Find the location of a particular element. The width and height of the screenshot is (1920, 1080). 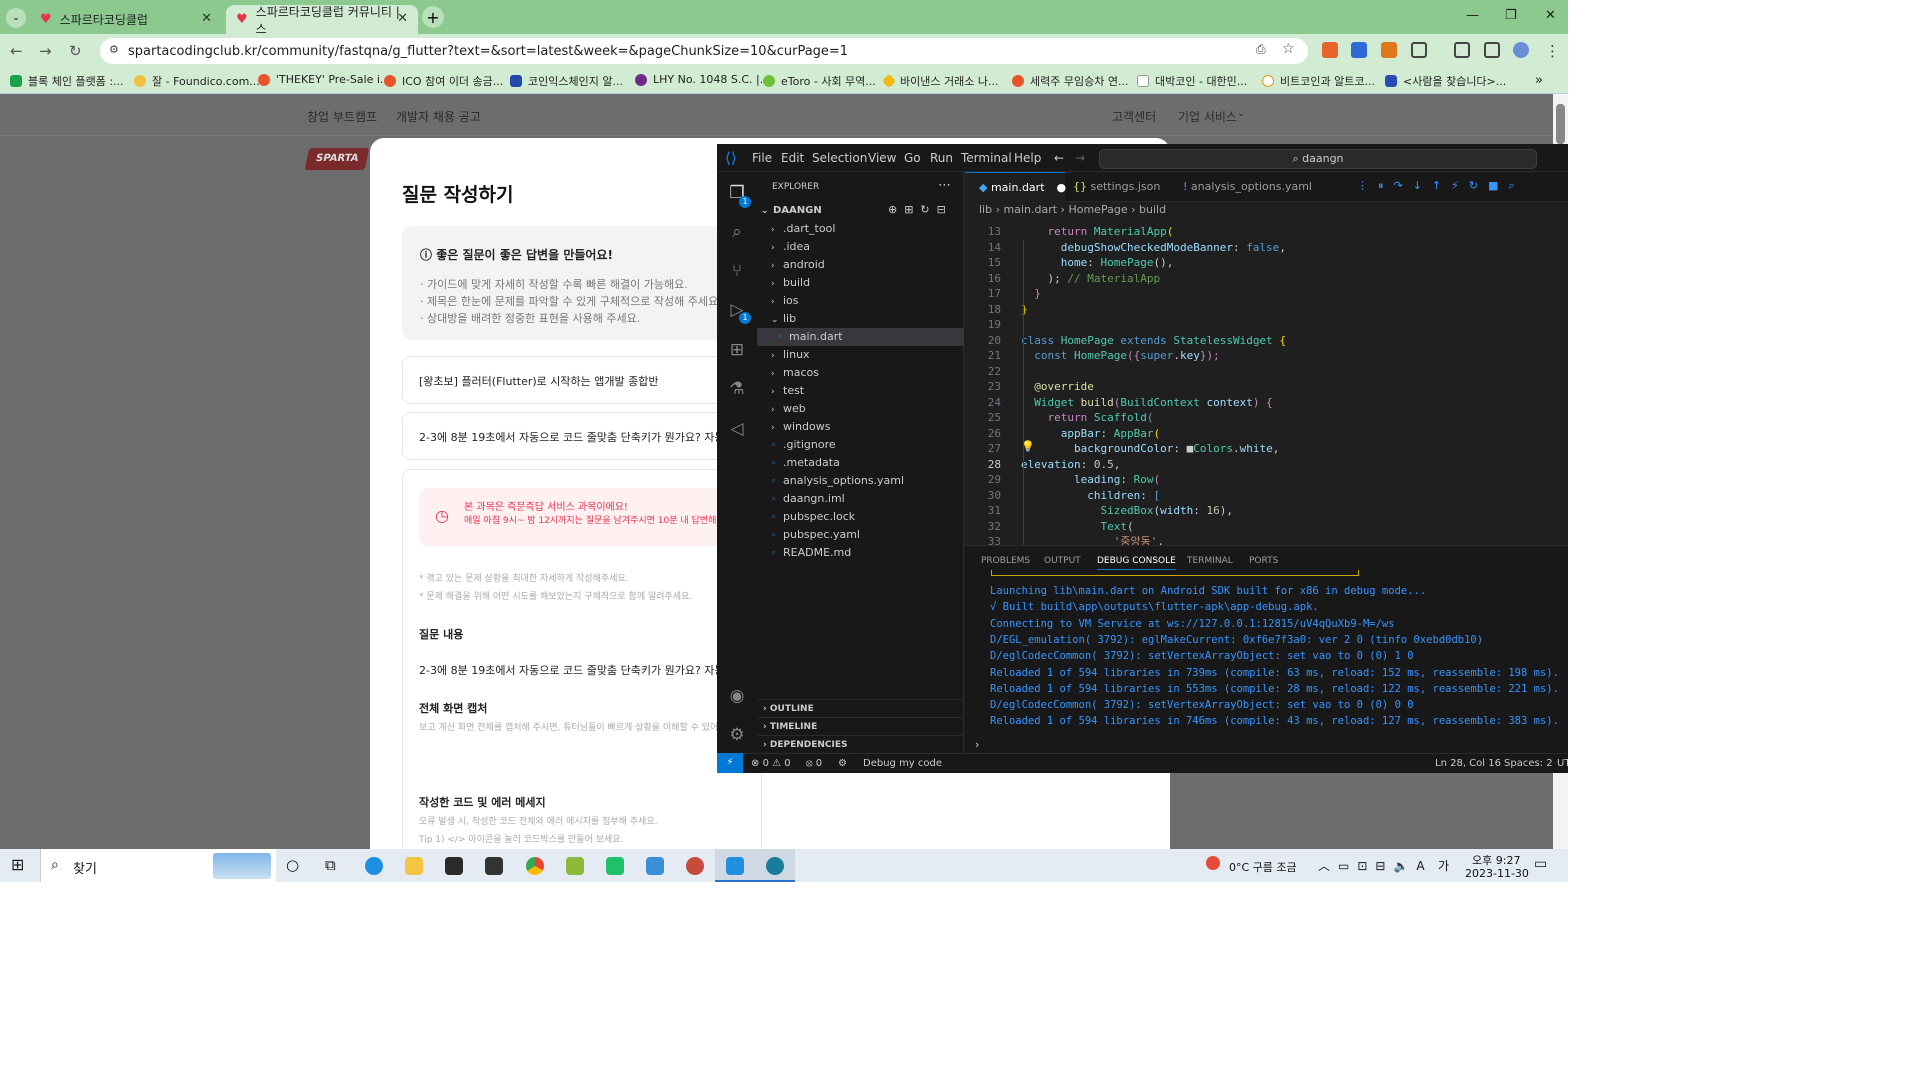

menu-help: Help is located at coordinates (1027, 158).